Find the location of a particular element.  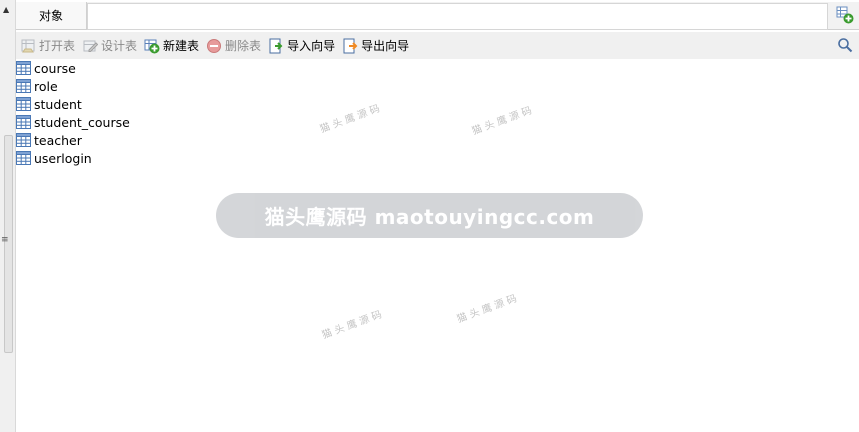

object-toolbar: 打开表 设计表 新建表 删除表 导入向导 导出向导 is located at coordinates (437, 45).